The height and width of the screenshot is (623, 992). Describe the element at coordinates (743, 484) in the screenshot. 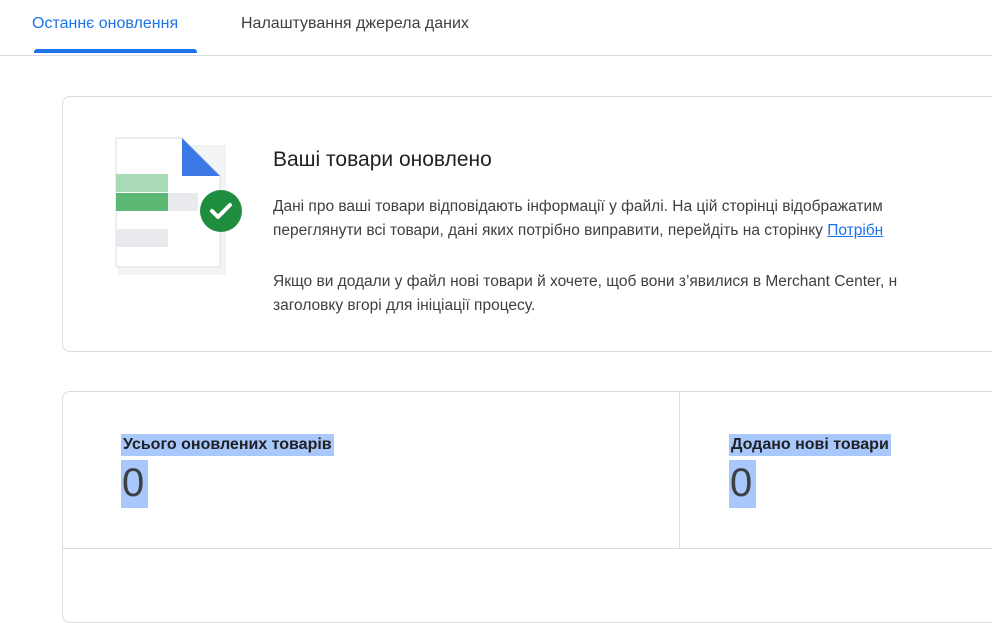

I see `new-products-added-value: 0` at that location.